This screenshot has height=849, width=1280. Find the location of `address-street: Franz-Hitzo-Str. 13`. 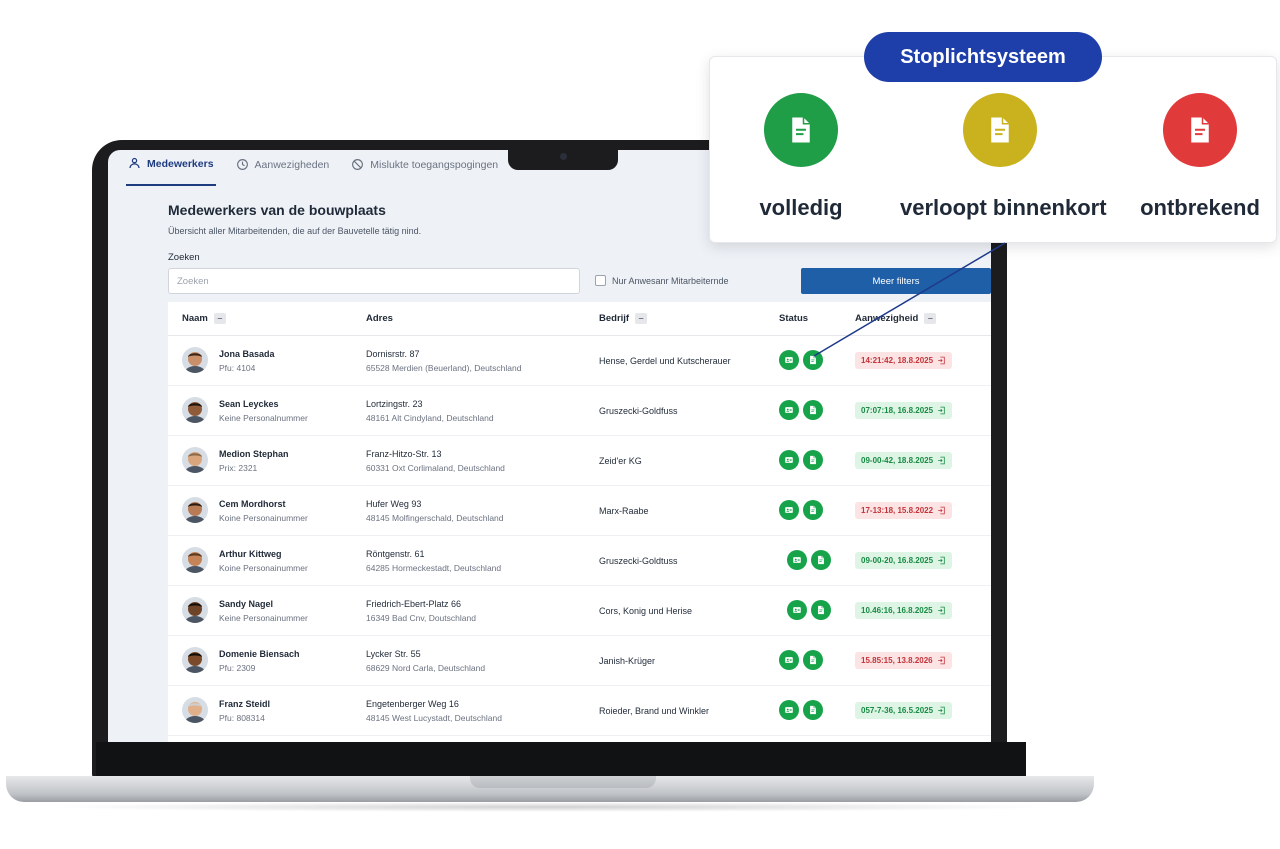

address-street: Franz-Hitzo-Str. 13 is located at coordinates (404, 454).